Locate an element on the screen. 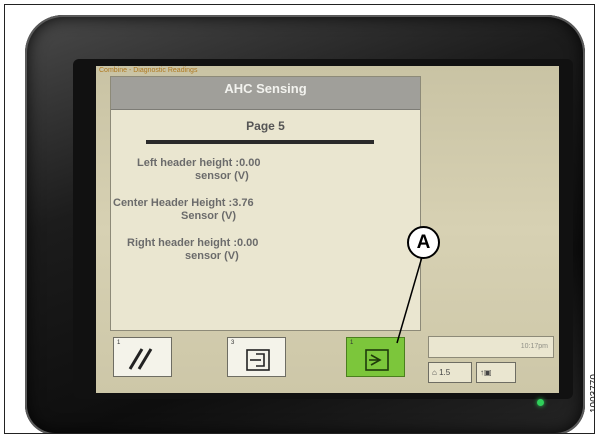 The image size is (601, 438). softkey-page-forward: 1 is located at coordinates (375, 357).